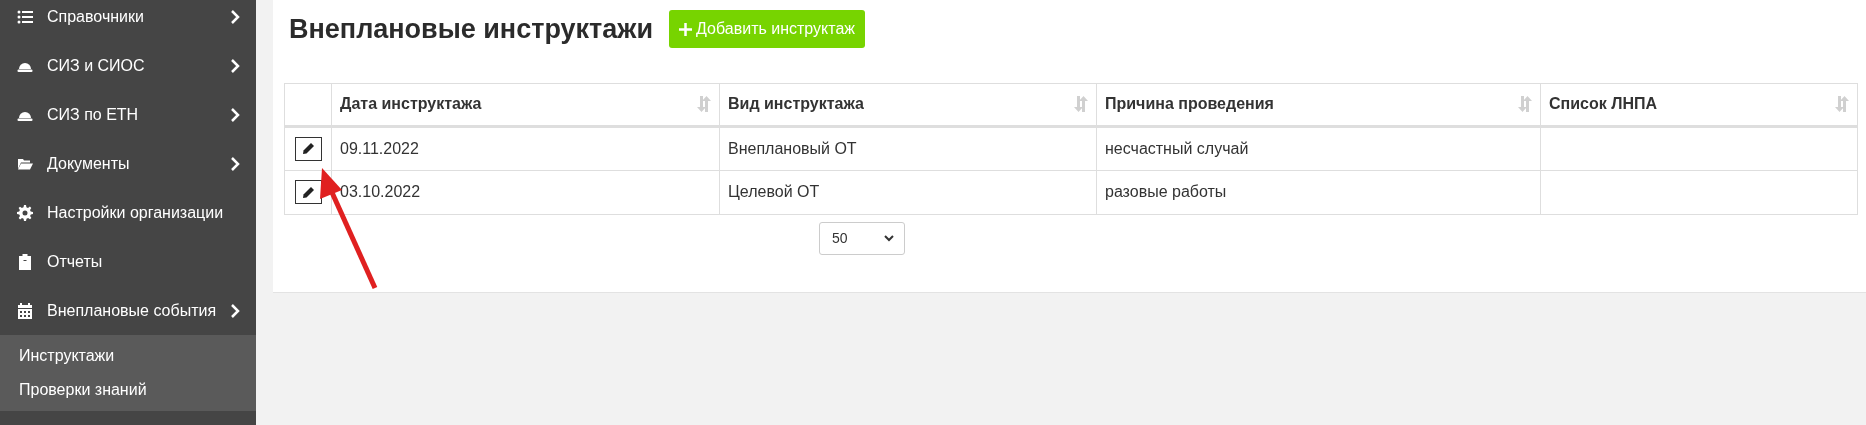 This screenshot has height=425, width=1866. What do you see at coordinates (1318, 104) in the screenshot?
I see `column-header: Причина проведения` at bounding box center [1318, 104].